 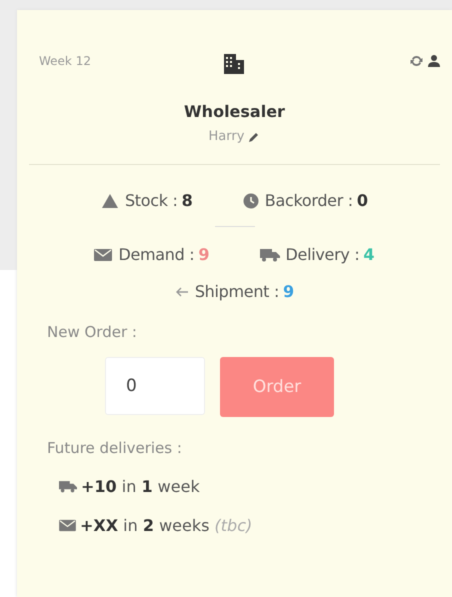 What do you see at coordinates (323, 254) in the screenshot?
I see `stat-label: Delivery :` at bounding box center [323, 254].